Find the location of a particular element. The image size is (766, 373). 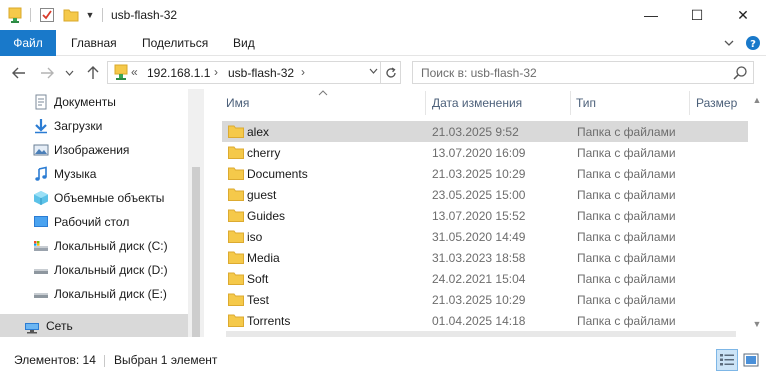

forward-button is located at coordinates (47, 73).